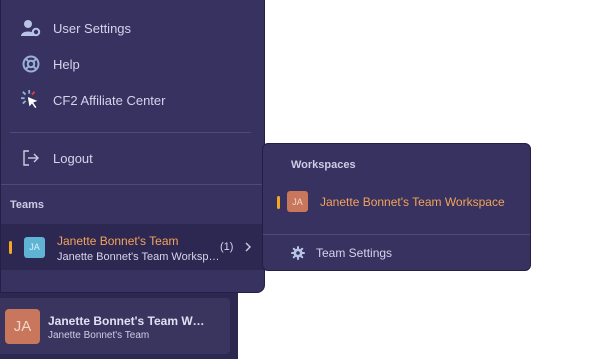 The width and height of the screenshot is (604, 359). I want to click on lifebuoy-icon, so click(31, 64).